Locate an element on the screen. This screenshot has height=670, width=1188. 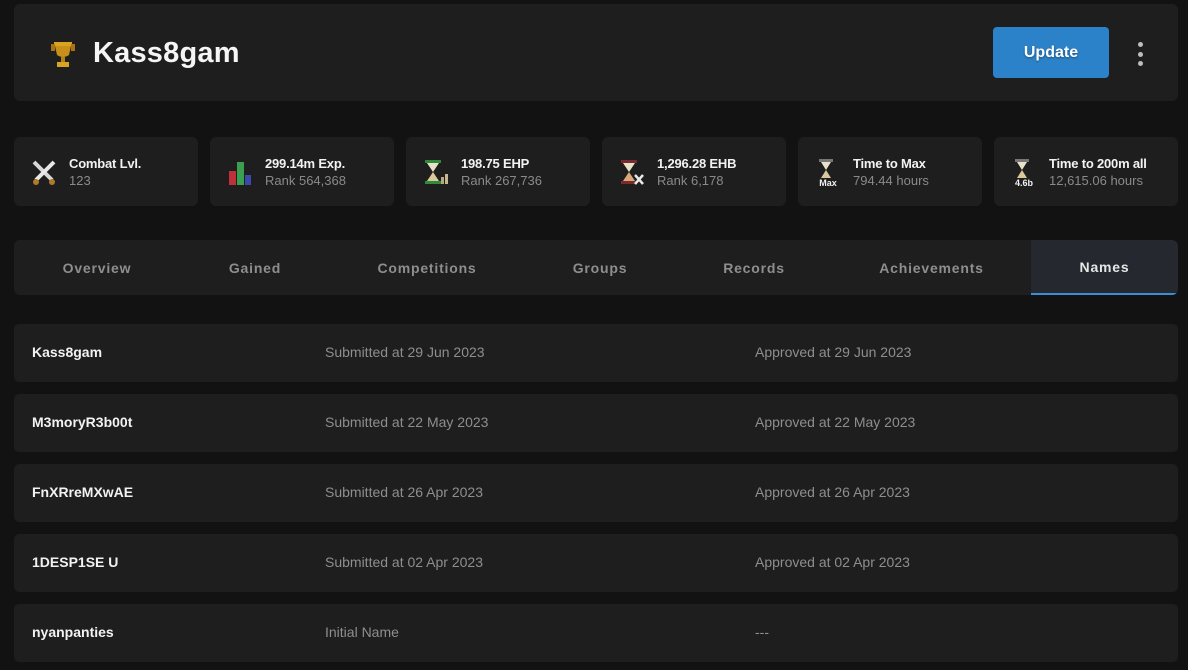
stat-label: Combat Lvl. is located at coordinates (105, 163).